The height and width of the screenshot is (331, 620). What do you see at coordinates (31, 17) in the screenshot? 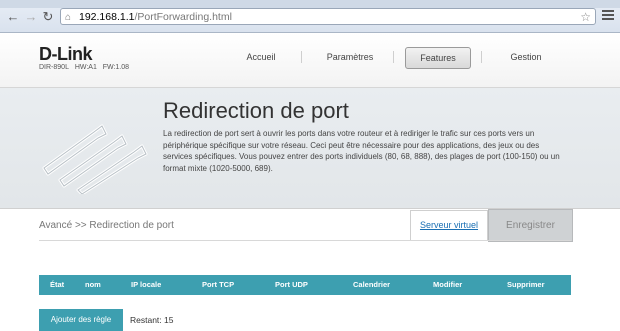
I see `forward-arrow-icon: →` at bounding box center [31, 17].